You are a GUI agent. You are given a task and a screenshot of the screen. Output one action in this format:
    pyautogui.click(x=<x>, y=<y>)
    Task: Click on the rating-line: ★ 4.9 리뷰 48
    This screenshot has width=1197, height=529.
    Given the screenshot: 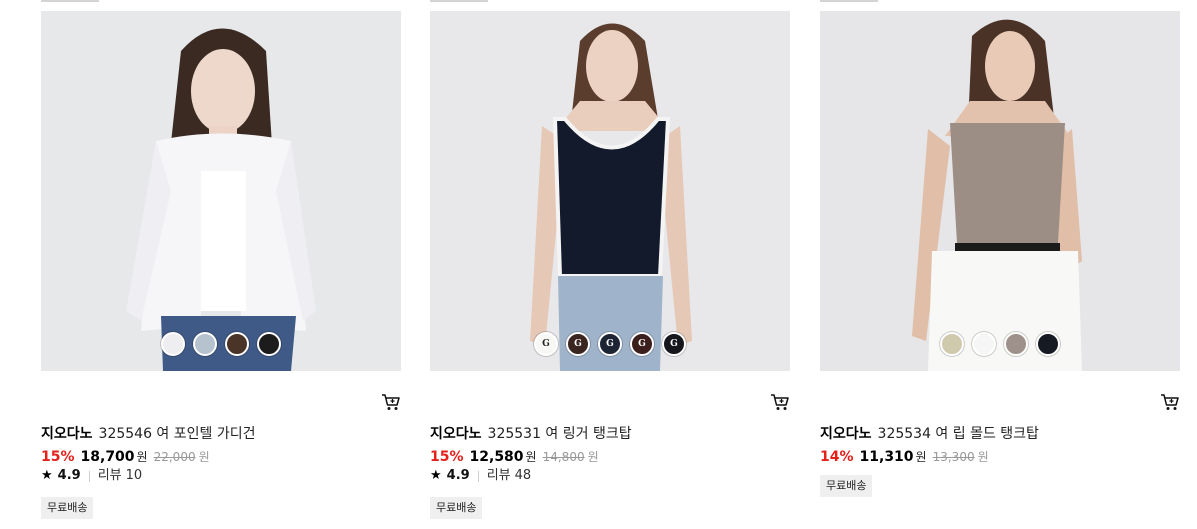 What is the action you would take?
    pyautogui.click(x=480, y=476)
    